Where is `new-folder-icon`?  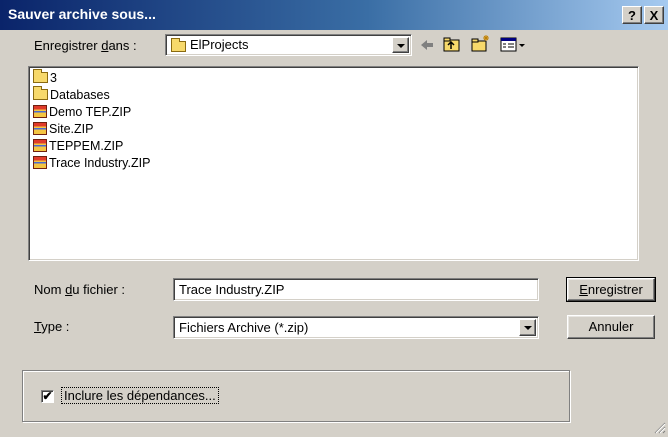
new-folder-icon is located at coordinates (481, 44).